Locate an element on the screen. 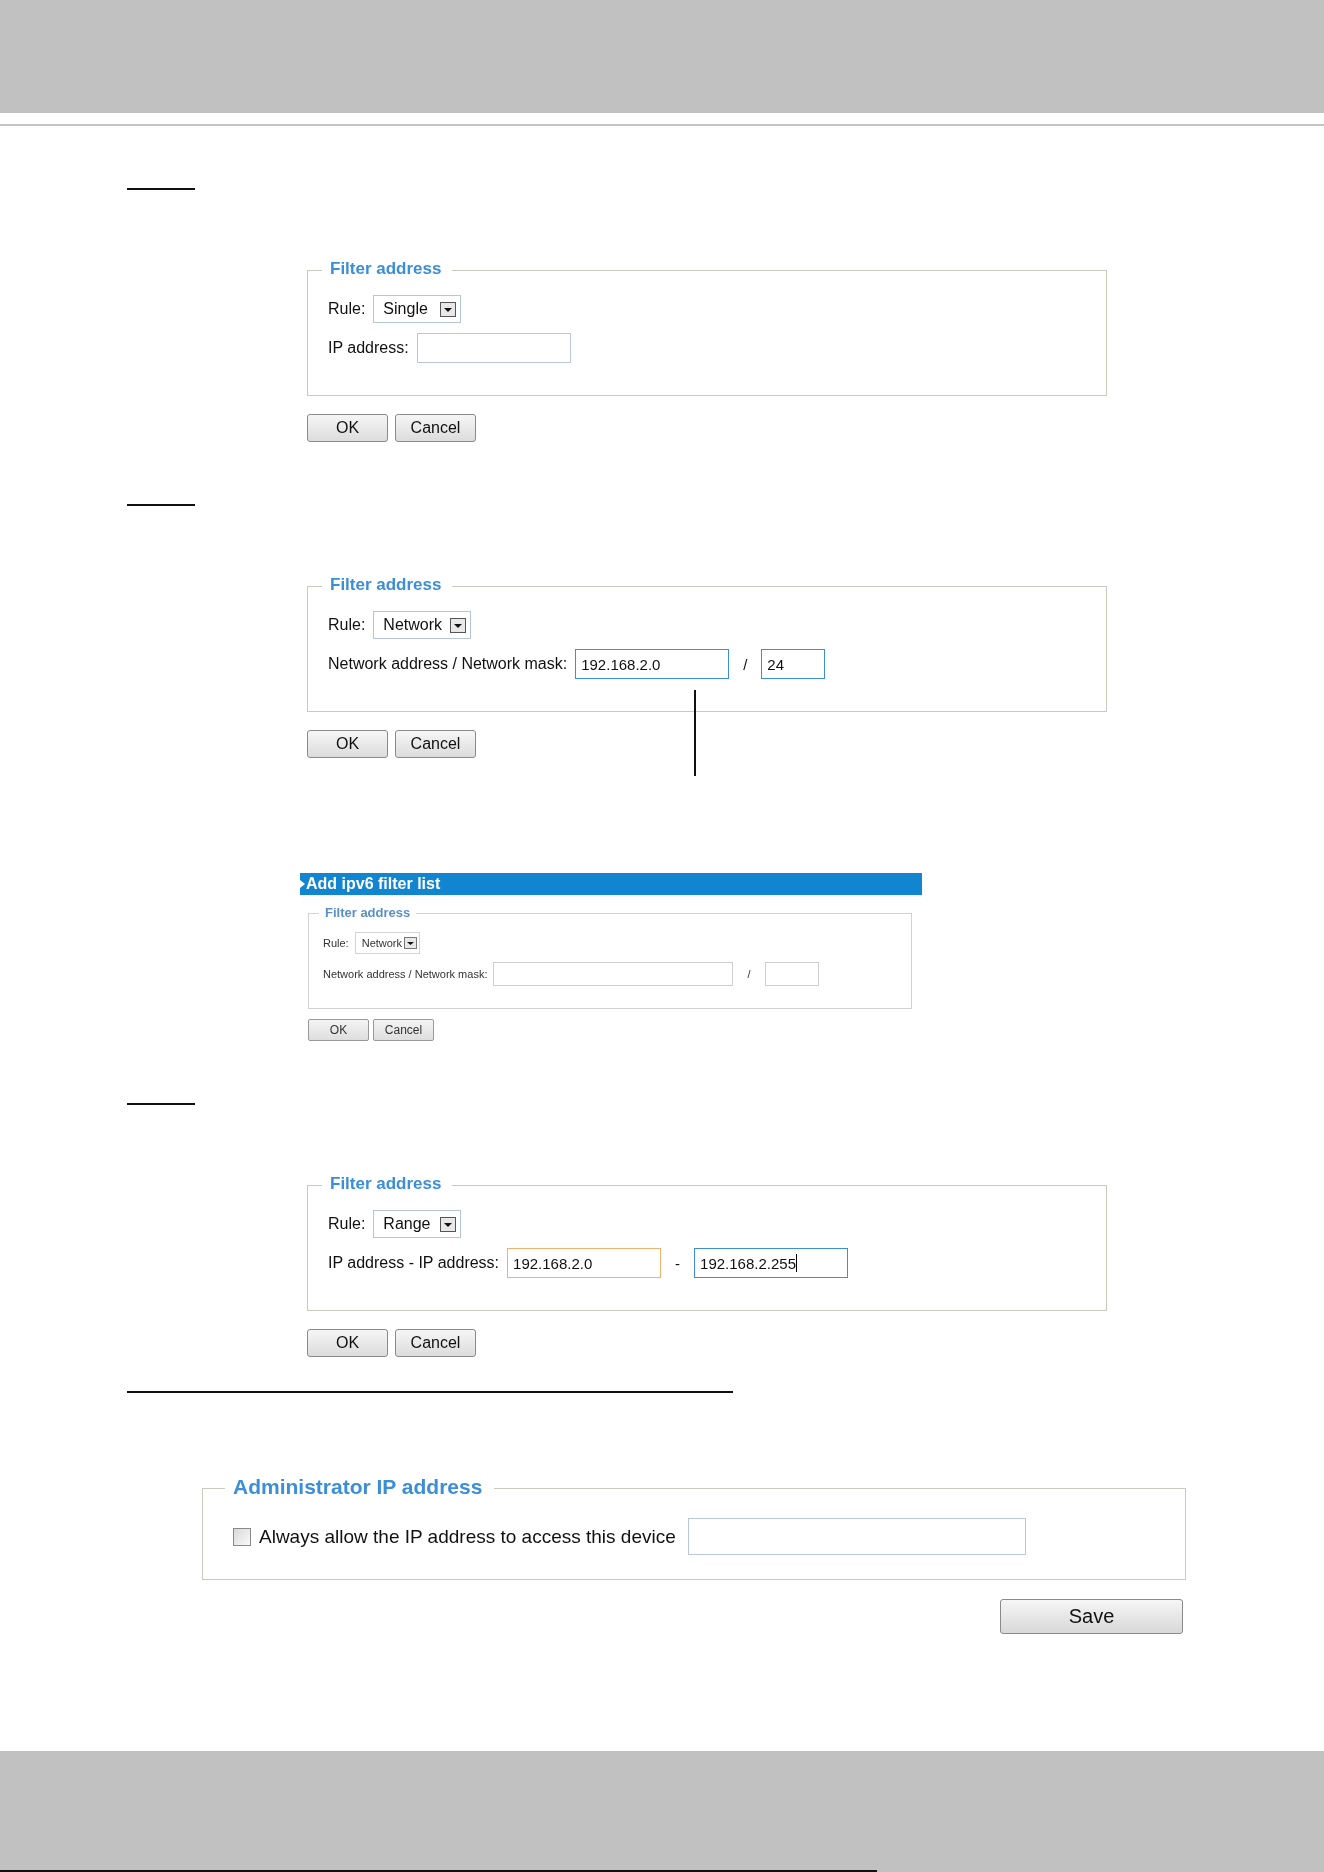 The image size is (1324, 1872). panel-legend: Filter address is located at coordinates (368, 912).